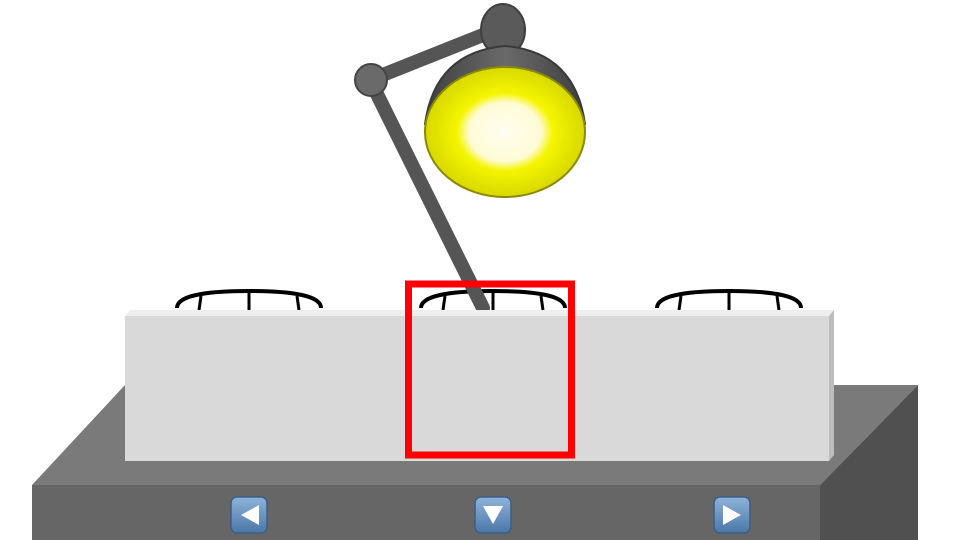 The width and height of the screenshot is (960, 540). Describe the element at coordinates (249, 299) in the screenshot. I see `cup-left` at that location.